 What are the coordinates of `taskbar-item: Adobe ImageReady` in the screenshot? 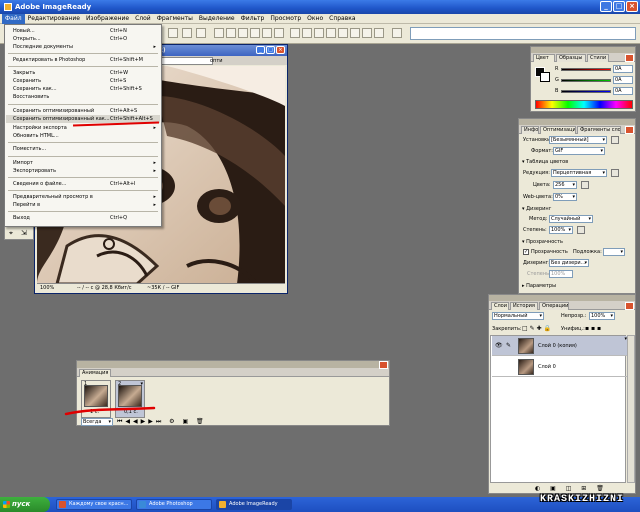 It's located at (254, 504).